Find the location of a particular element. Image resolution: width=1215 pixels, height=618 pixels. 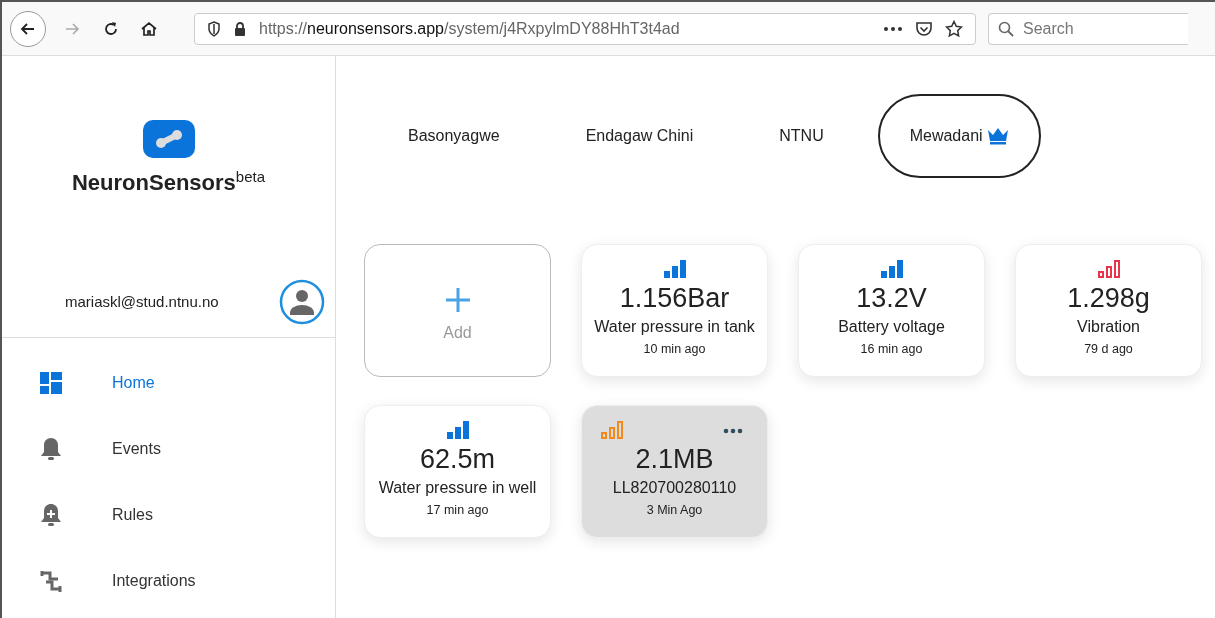

sensor-card: 1.298g Vibration 79 d ago is located at coordinates (1108, 310).